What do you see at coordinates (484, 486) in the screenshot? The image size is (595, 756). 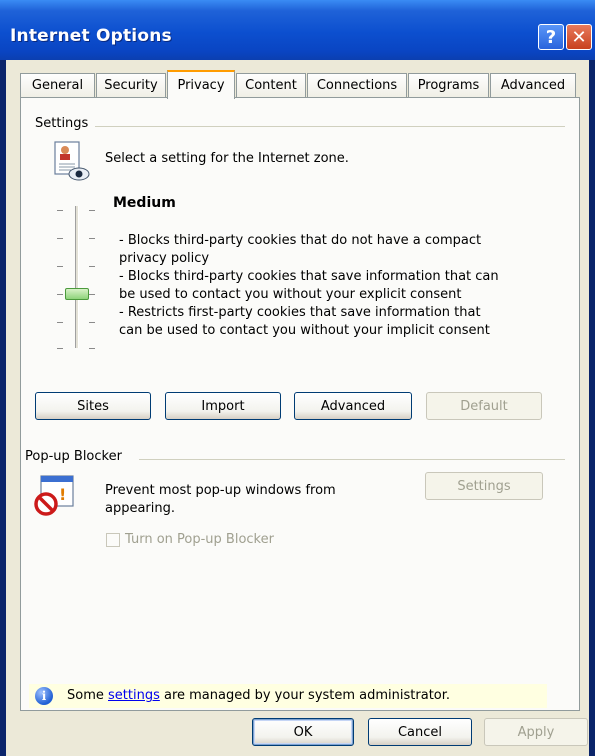 I see `popup-settings-button: Settings` at bounding box center [484, 486].